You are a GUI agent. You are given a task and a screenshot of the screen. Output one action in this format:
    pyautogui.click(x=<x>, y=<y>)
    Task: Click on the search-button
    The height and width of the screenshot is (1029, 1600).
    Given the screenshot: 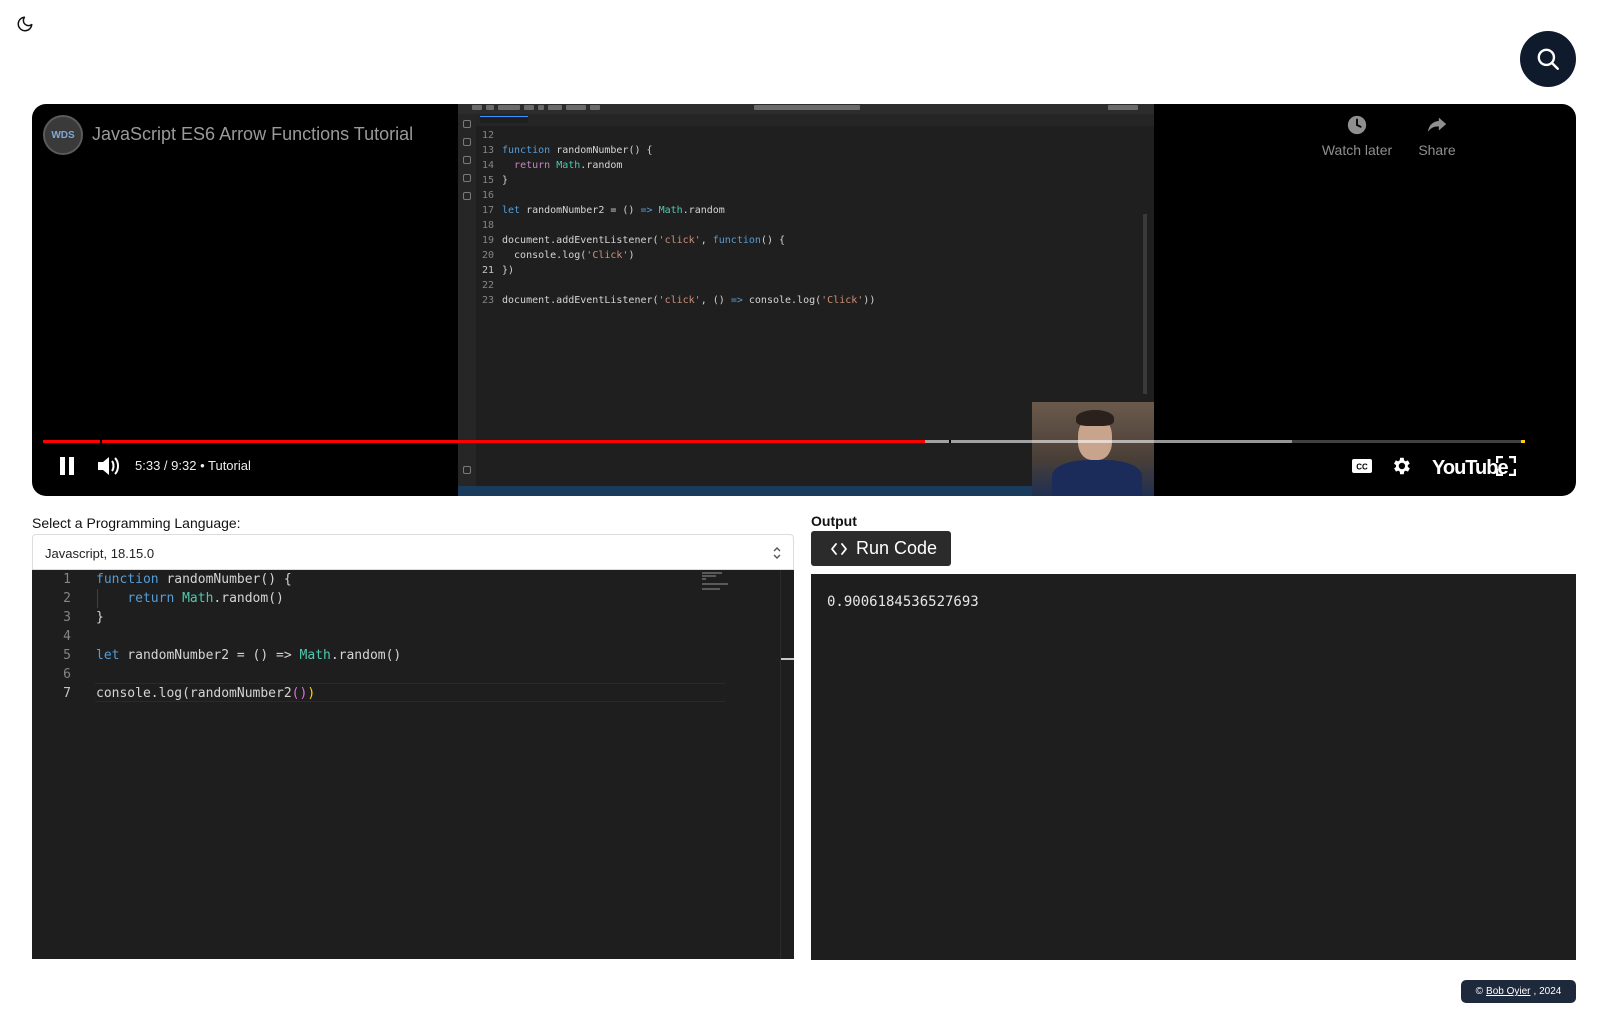 What is the action you would take?
    pyautogui.click(x=1548, y=59)
    